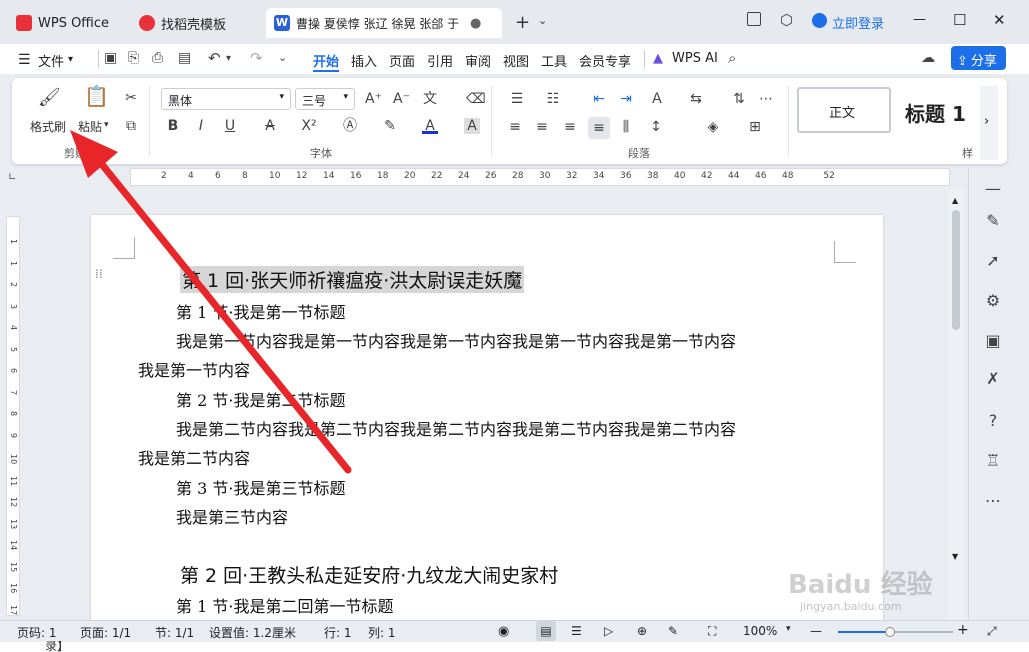 Image resolution: width=1029 pixels, height=652 pixels. Describe the element at coordinates (608, 631) in the screenshot. I see `play-icon: ▷` at that location.